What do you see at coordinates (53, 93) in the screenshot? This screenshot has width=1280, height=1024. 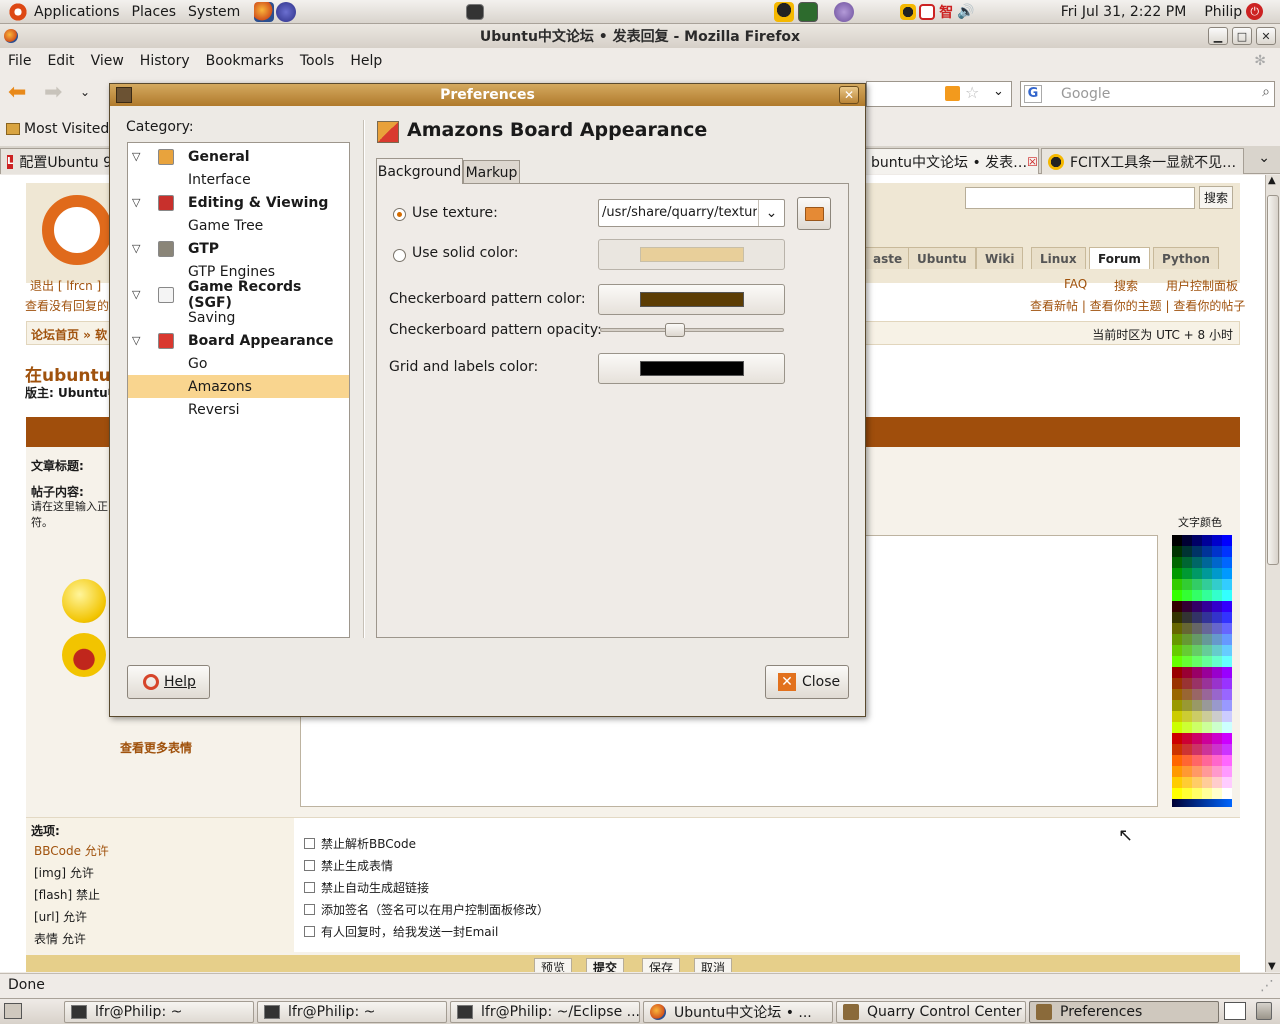 I see `forward-arrow-icon: ➡` at bounding box center [53, 93].